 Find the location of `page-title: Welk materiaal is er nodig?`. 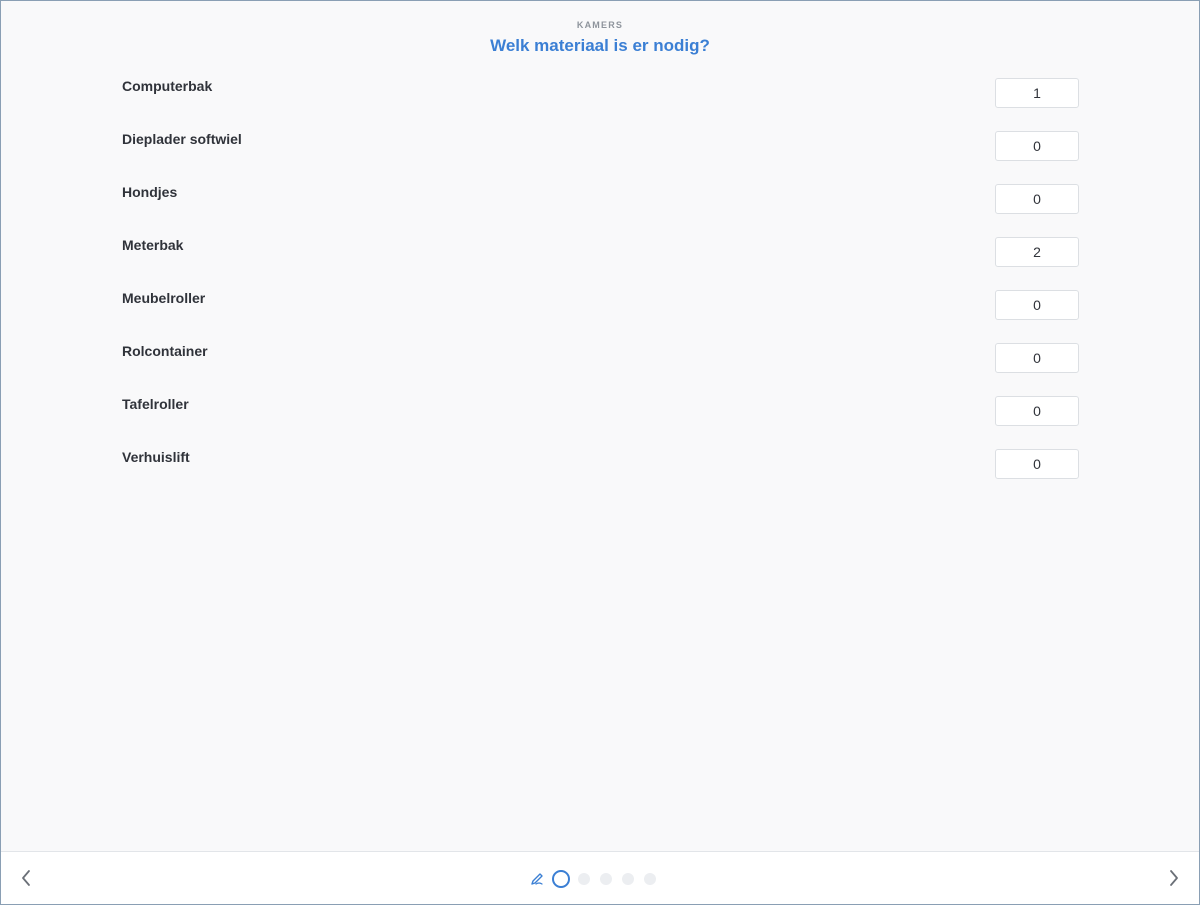

page-title: Welk materiaal is er nodig? is located at coordinates (600, 45).